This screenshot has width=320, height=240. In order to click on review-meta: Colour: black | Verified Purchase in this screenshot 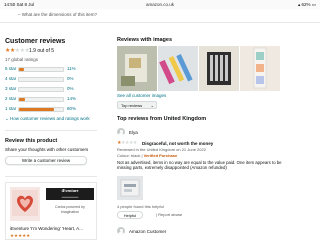, I will do `click(147, 155)`.